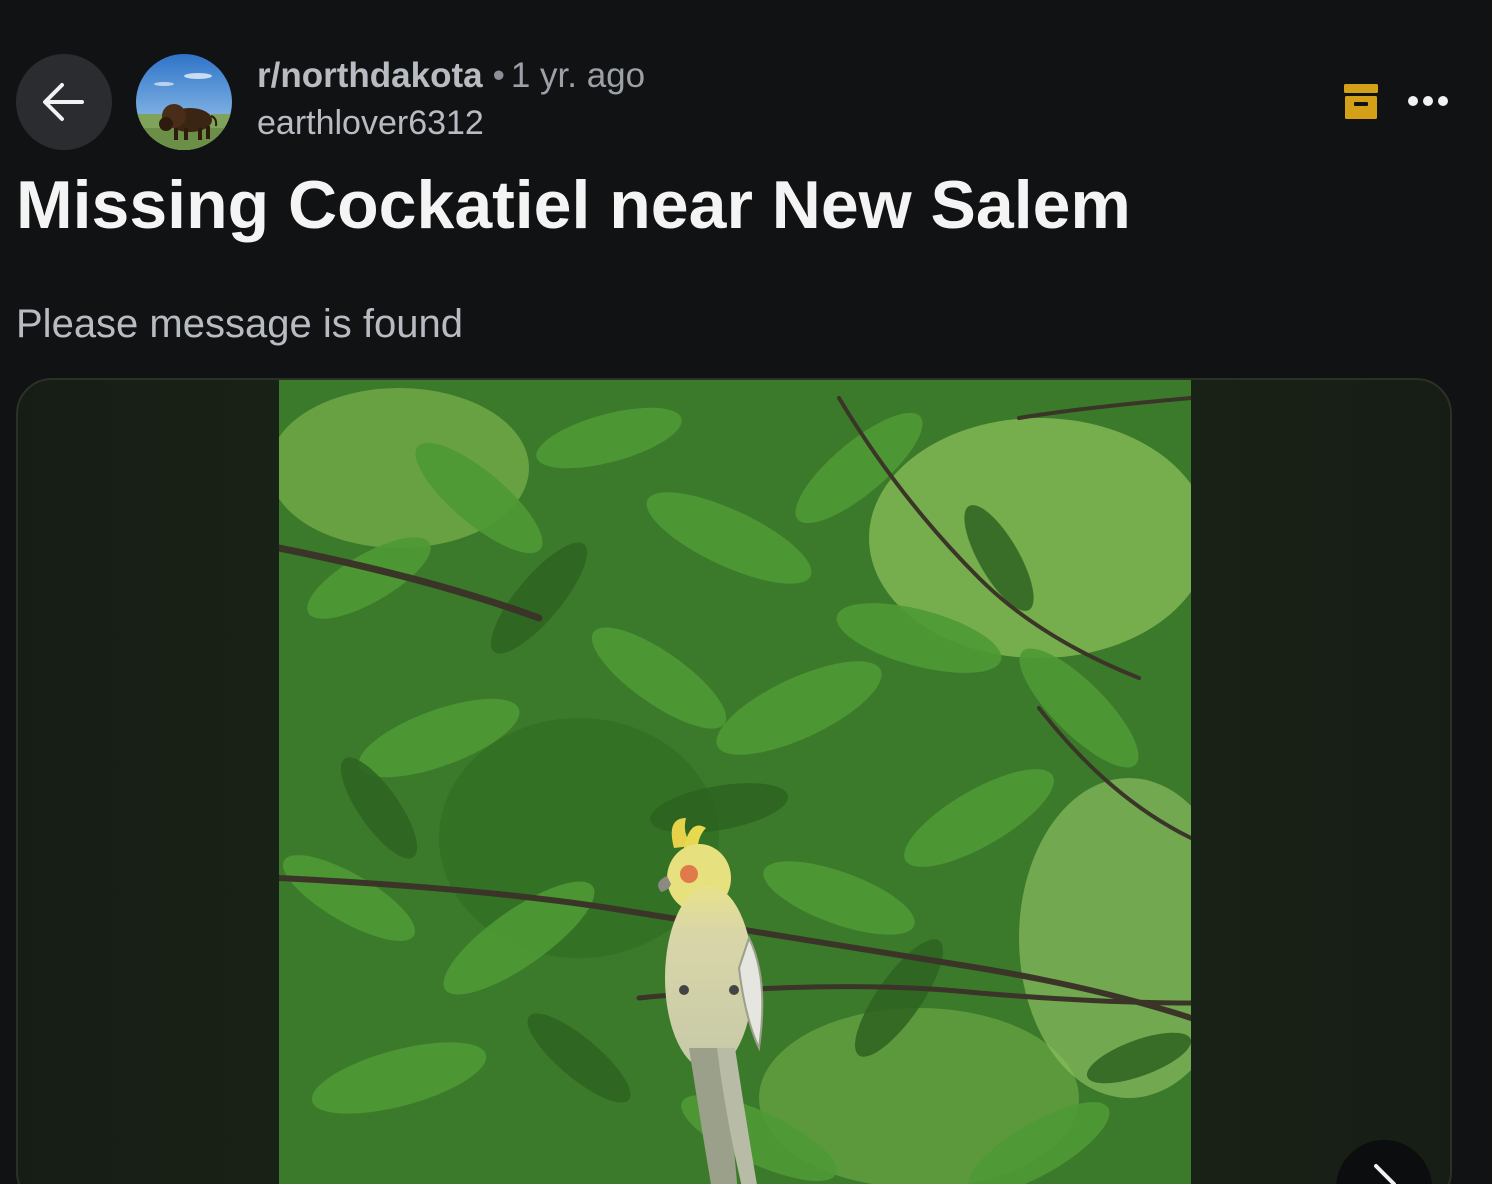  Describe the element at coordinates (1385, 1174) in the screenshot. I see `chevron-right-icon` at that location.